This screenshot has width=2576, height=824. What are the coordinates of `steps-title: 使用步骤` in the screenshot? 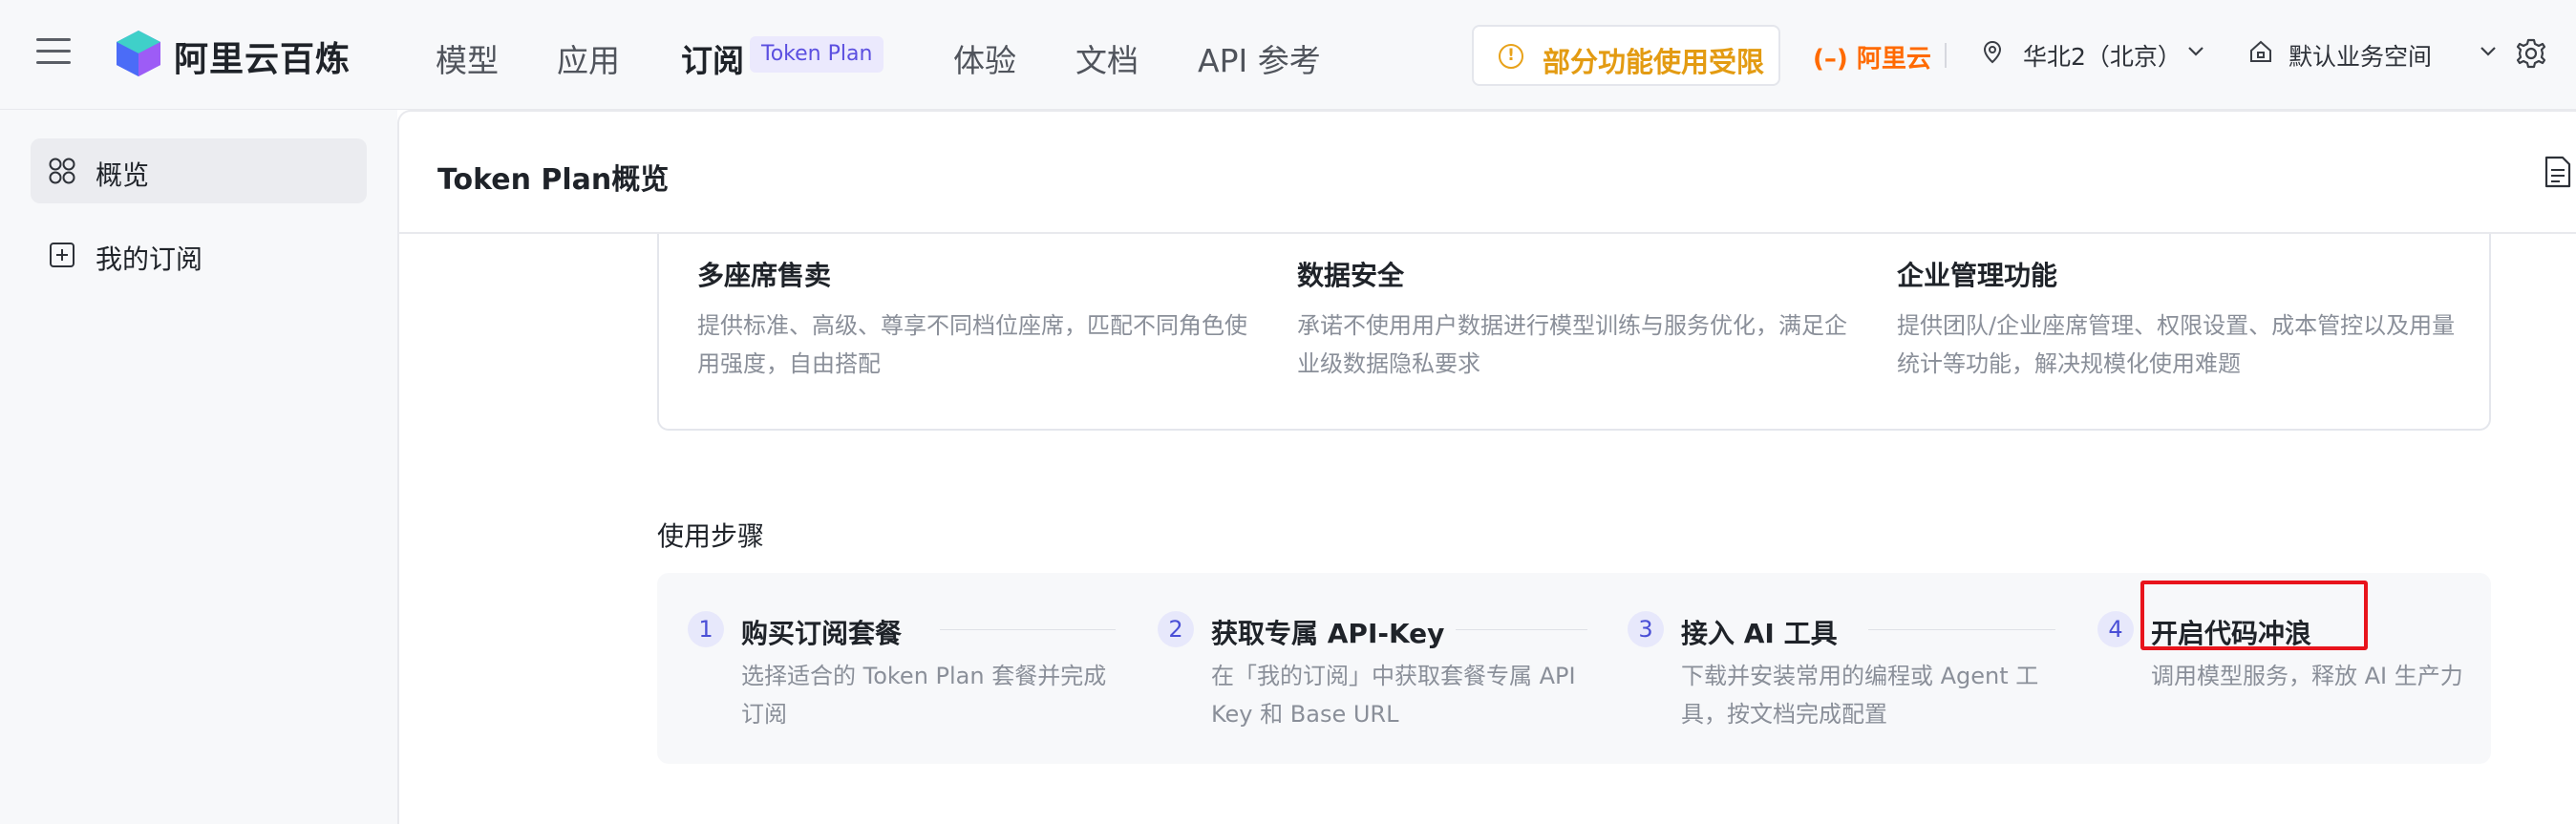 It's located at (711, 536).